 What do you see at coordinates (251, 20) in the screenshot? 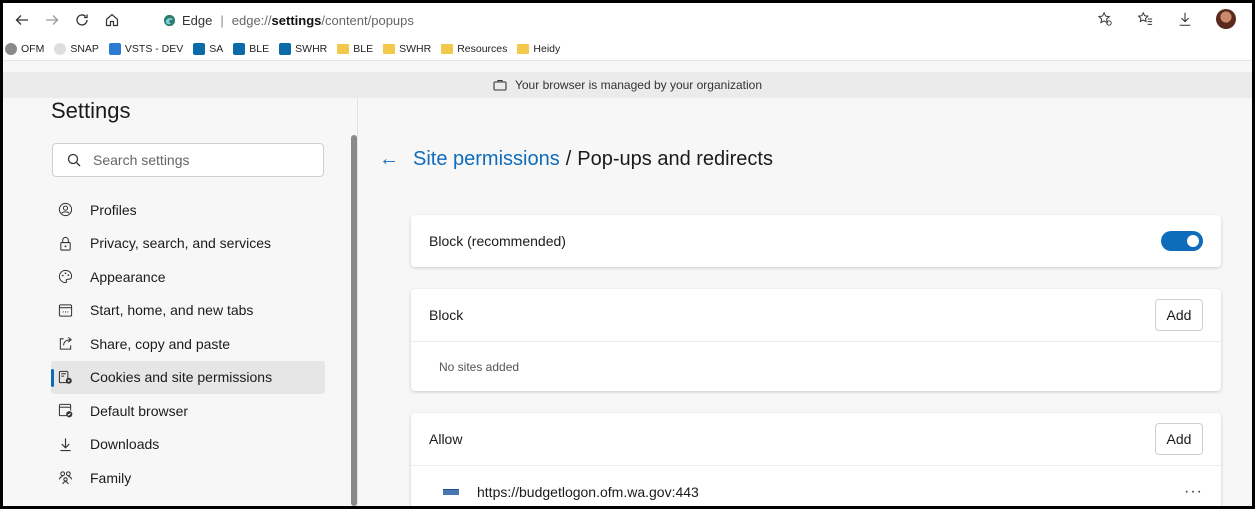
I see `url-host: edge://` at bounding box center [251, 20].